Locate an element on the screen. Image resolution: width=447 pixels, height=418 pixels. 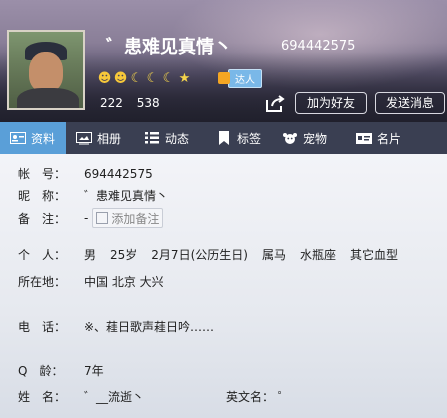
zodiac: 属马 is located at coordinates (273, 255).